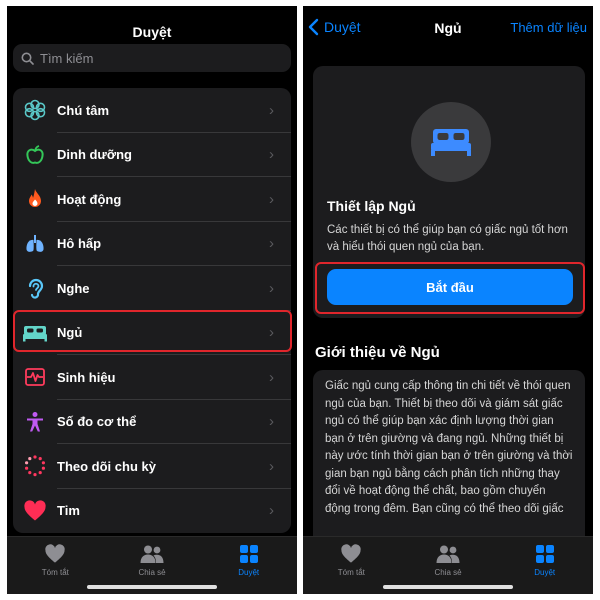 The height and width of the screenshot is (600, 600). I want to click on category-item-heart: Tim ›, so click(152, 511).